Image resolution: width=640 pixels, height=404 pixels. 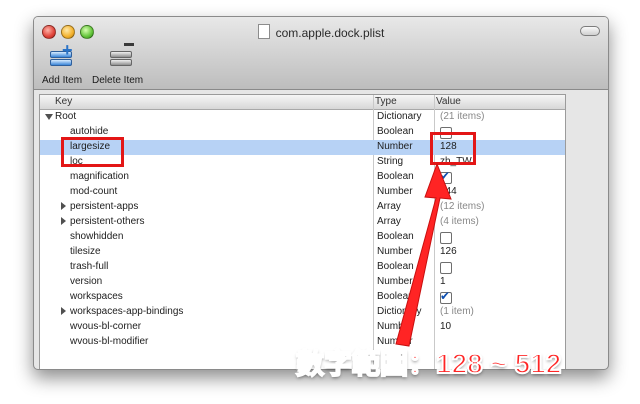 What do you see at coordinates (302, 282) in the screenshot?
I see `table-row: version Number 1` at bounding box center [302, 282].